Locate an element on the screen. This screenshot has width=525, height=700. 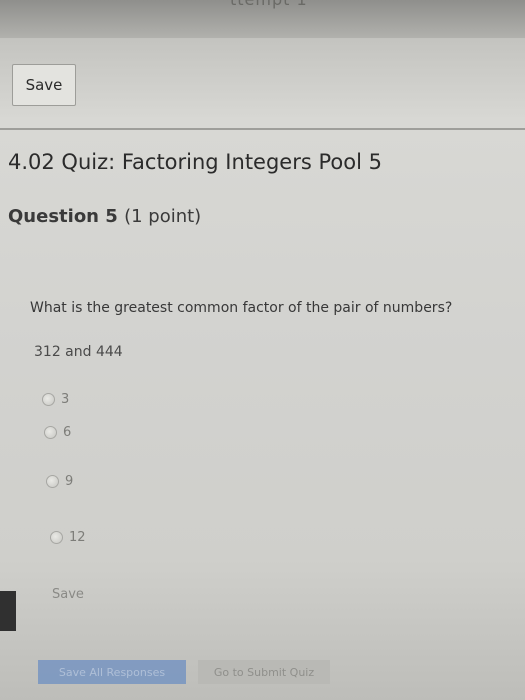
attempt-title: ttempt 1 is located at coordinates (269, 4).